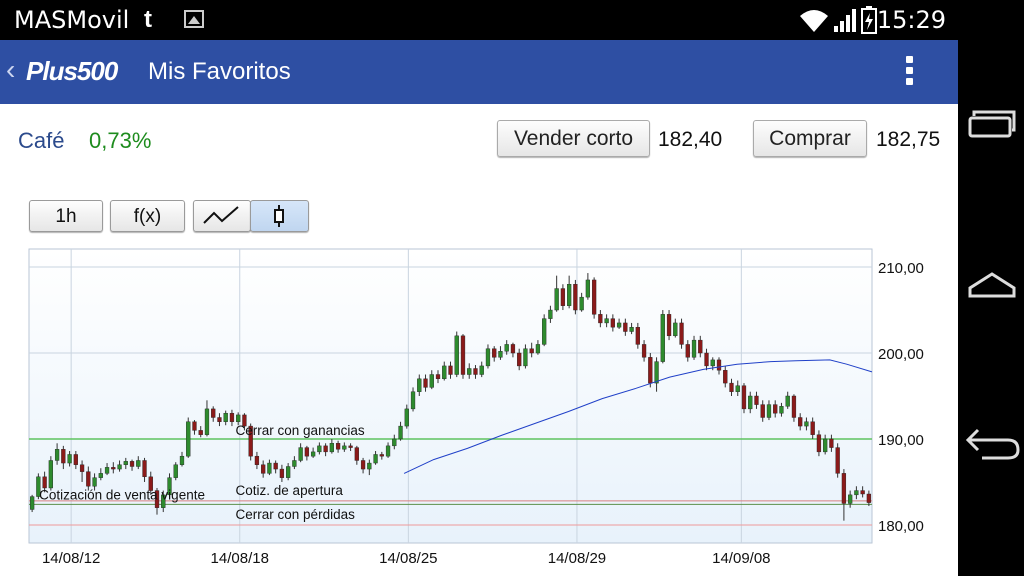 This screenshot has width=1024, height=581. What do you see at coordinates (240, 558) in the screenshot?
I see `x-tick-label: 14/08/18` at bounding box center [240, 558].